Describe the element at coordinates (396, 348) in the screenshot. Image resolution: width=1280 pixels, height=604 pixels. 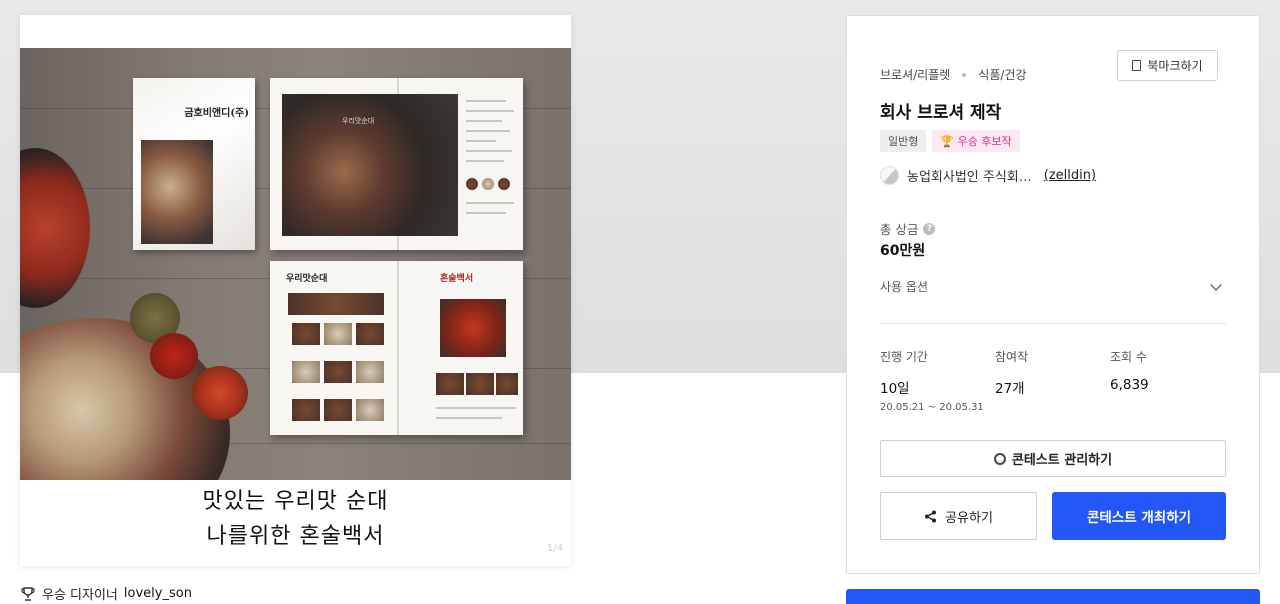
I see `brochure-spread-bottom: 우리맛순대 혼술백서` at that location.